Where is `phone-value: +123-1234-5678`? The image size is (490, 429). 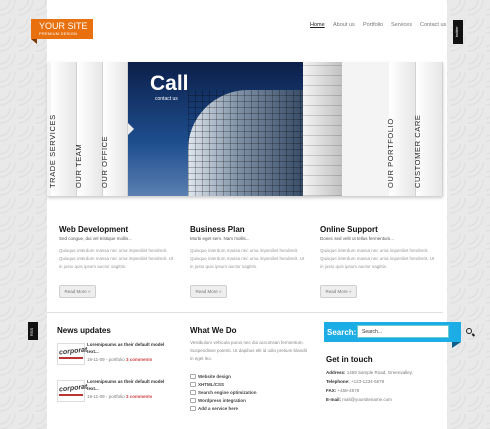 phone-value: +123-1234-5678 is located at coordinates (367, 381).